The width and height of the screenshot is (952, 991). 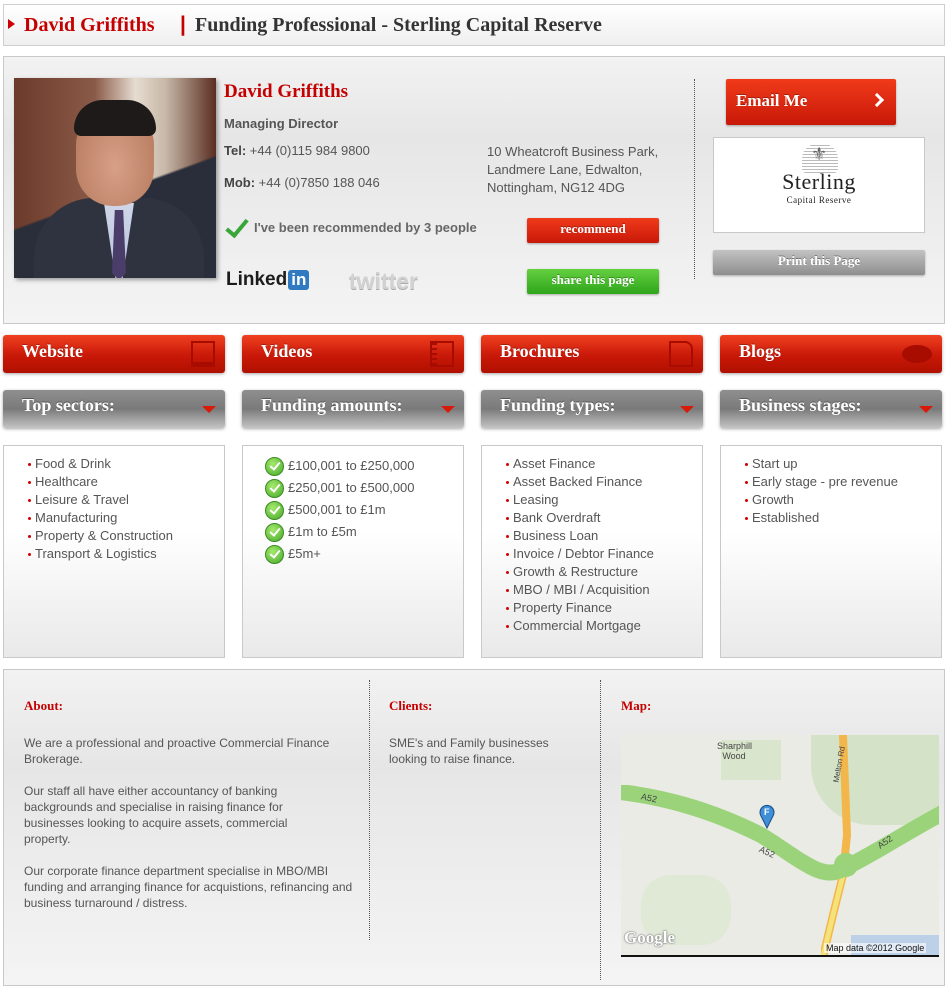 What do you see at coordinates (580, 608) in the screenshot?
I see `list-item: Property Finance` at bounding box center [580, 608].